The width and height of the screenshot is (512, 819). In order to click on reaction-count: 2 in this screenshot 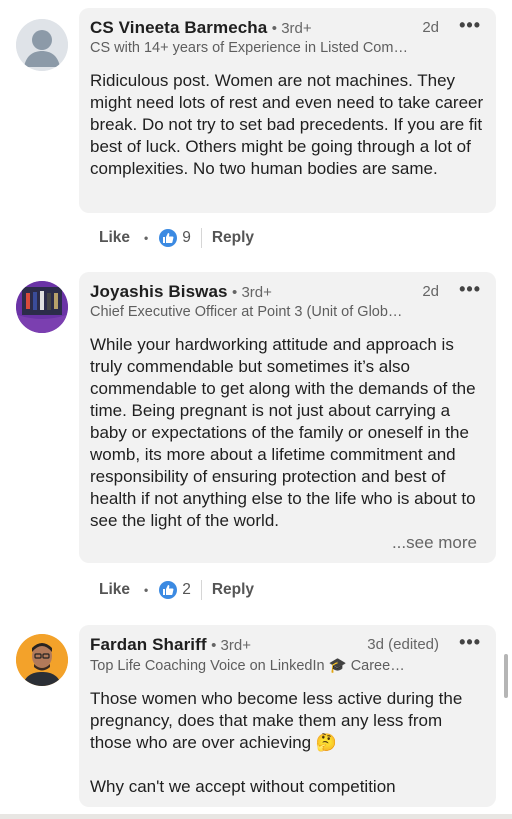, I will do `click(186, 590)`.